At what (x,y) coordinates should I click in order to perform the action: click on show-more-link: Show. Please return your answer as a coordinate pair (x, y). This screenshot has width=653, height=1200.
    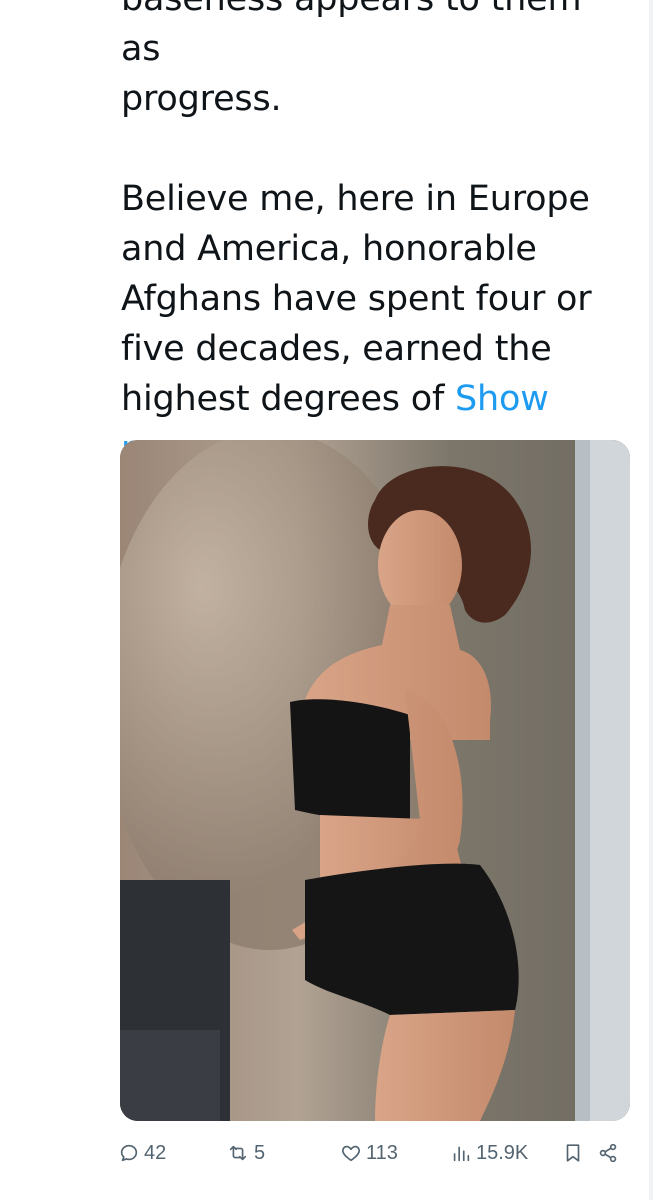
    Looking at the image, I should click on (502, 399).